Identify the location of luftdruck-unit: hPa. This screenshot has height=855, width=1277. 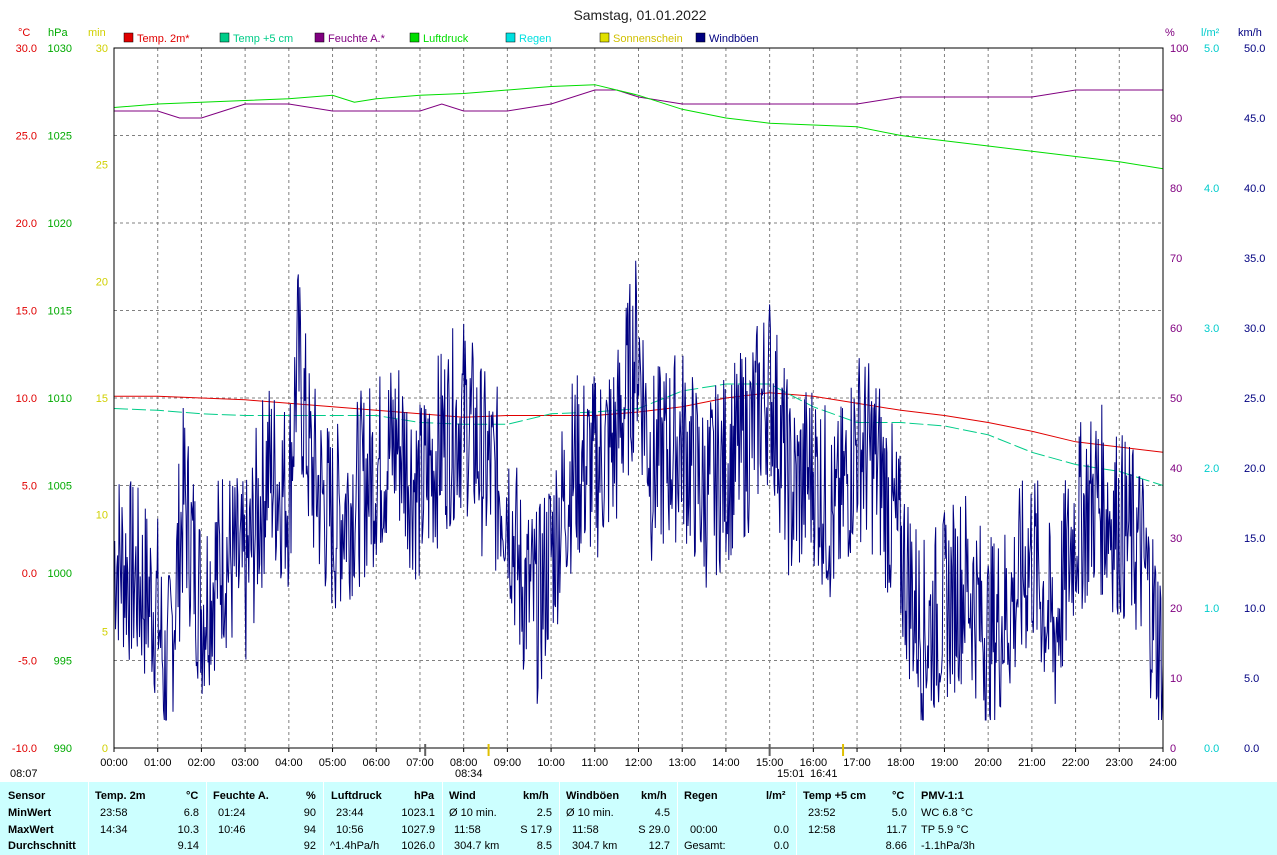
(424, 796).